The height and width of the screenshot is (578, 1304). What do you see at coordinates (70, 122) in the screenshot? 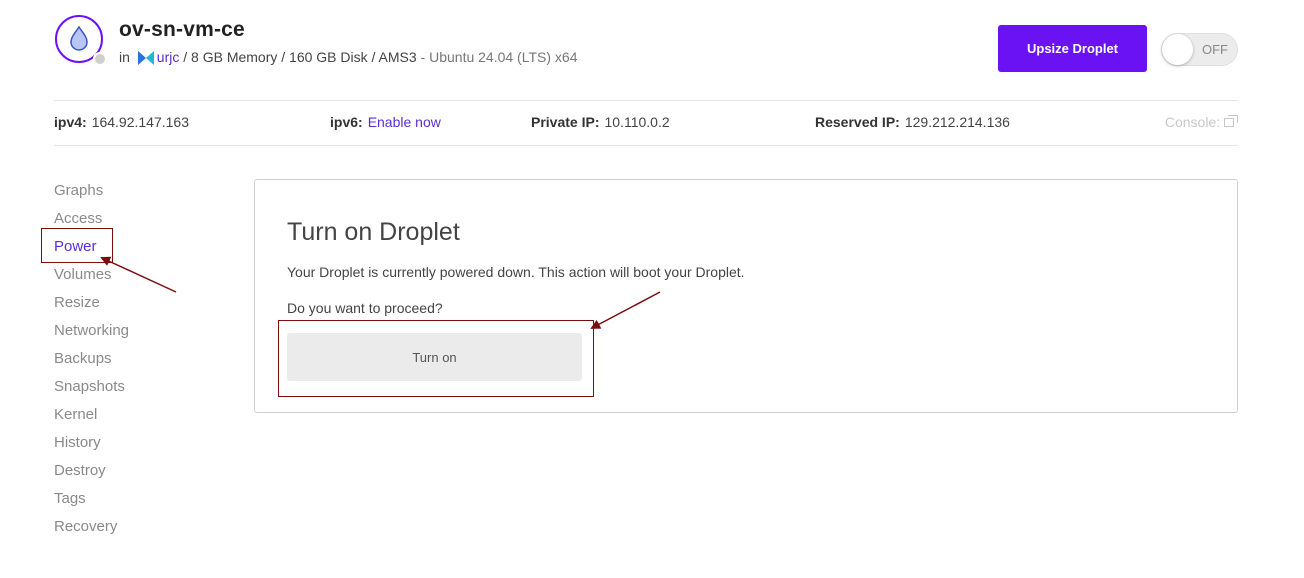
I see `ipv4-label: ipv4:` at bounding box center [70, 122].